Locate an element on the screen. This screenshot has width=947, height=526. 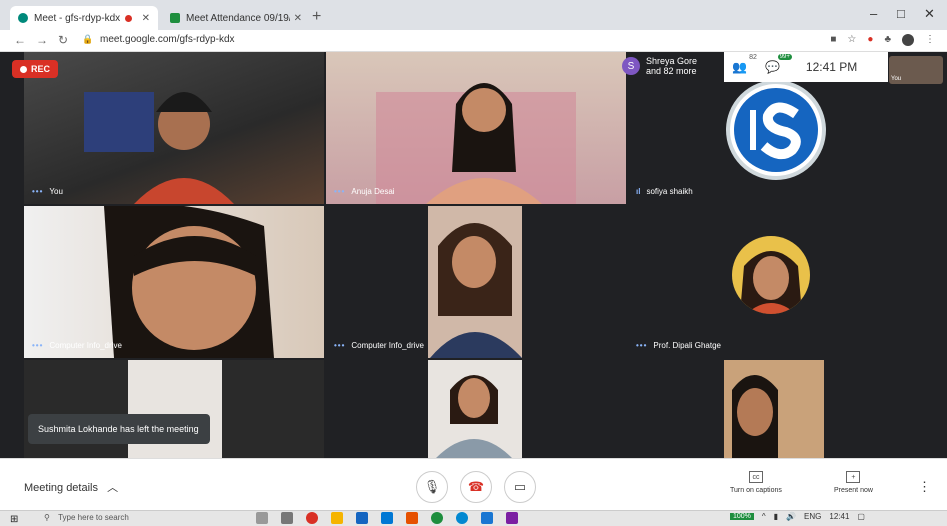
puzzle-icon: ♣ is located at coordinates (887, 40).